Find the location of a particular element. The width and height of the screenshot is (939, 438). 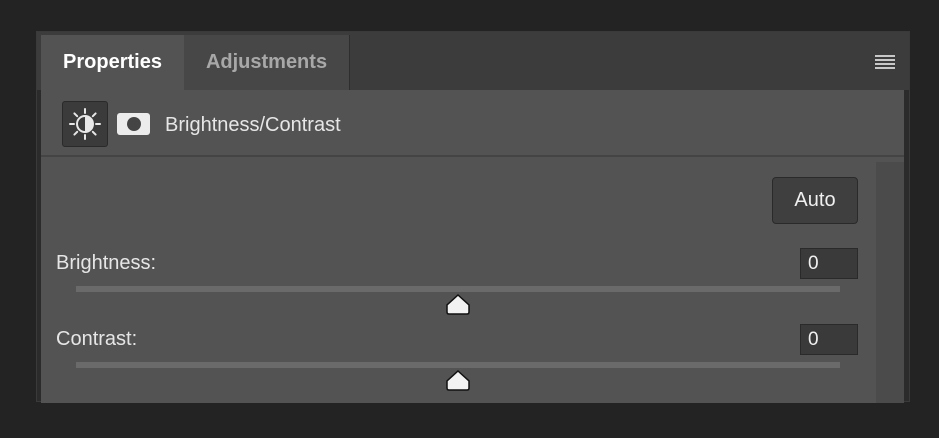

layer-mask-icon is located at coordinates (133, 124).